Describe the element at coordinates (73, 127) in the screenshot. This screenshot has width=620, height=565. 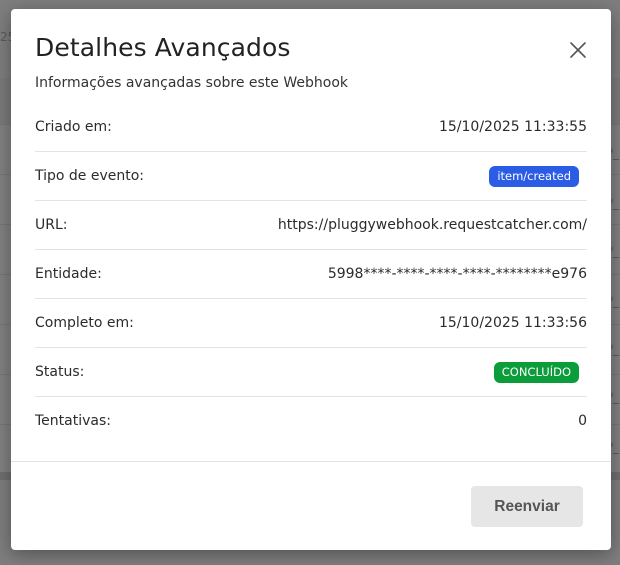
I see `row-label: Criado em:` at that location.